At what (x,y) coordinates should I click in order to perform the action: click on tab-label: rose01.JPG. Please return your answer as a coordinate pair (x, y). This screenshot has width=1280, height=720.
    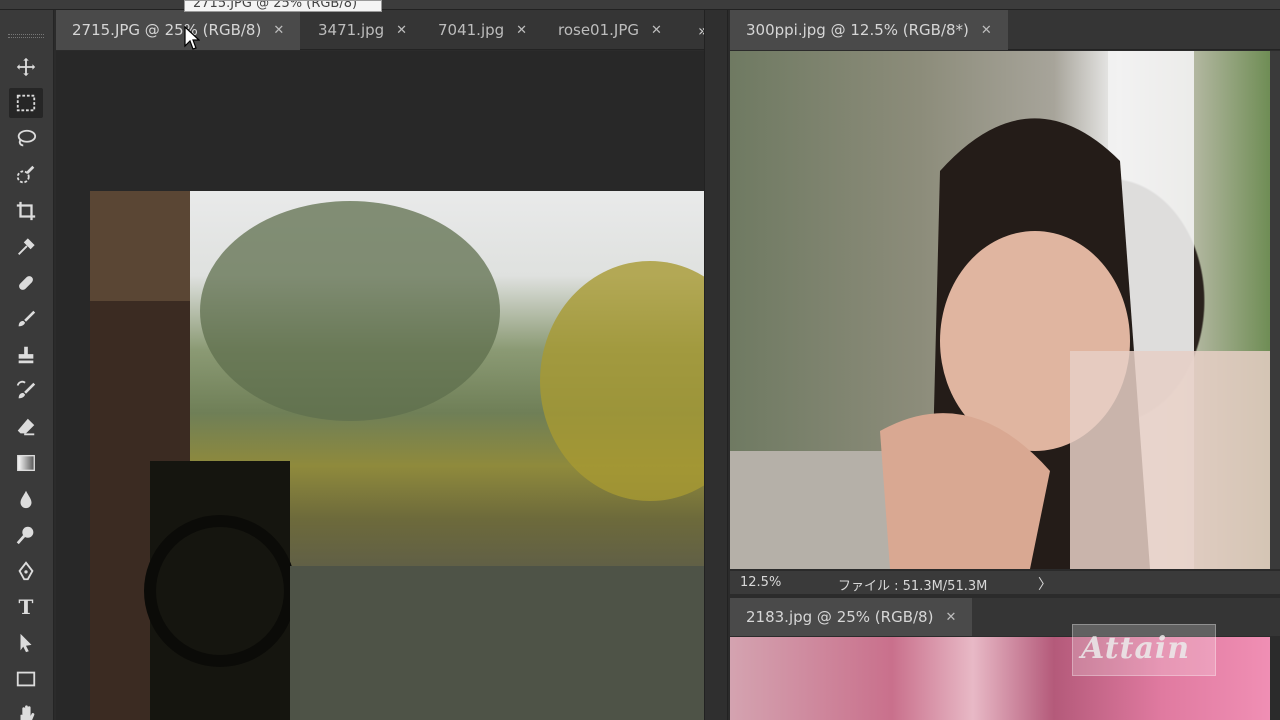
    Looking at the image, I should click on (599, 30).